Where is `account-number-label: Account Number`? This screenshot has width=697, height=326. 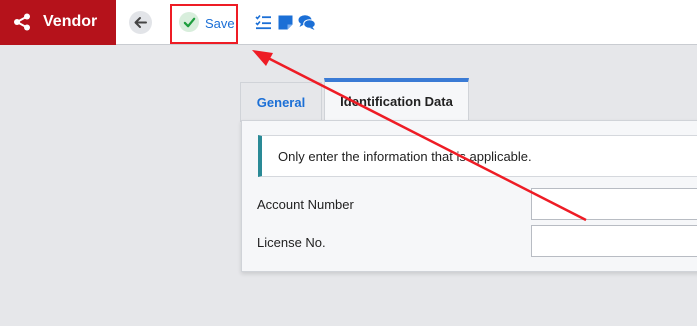
account-number-label: Account Number is located at coordinates (305, 204).